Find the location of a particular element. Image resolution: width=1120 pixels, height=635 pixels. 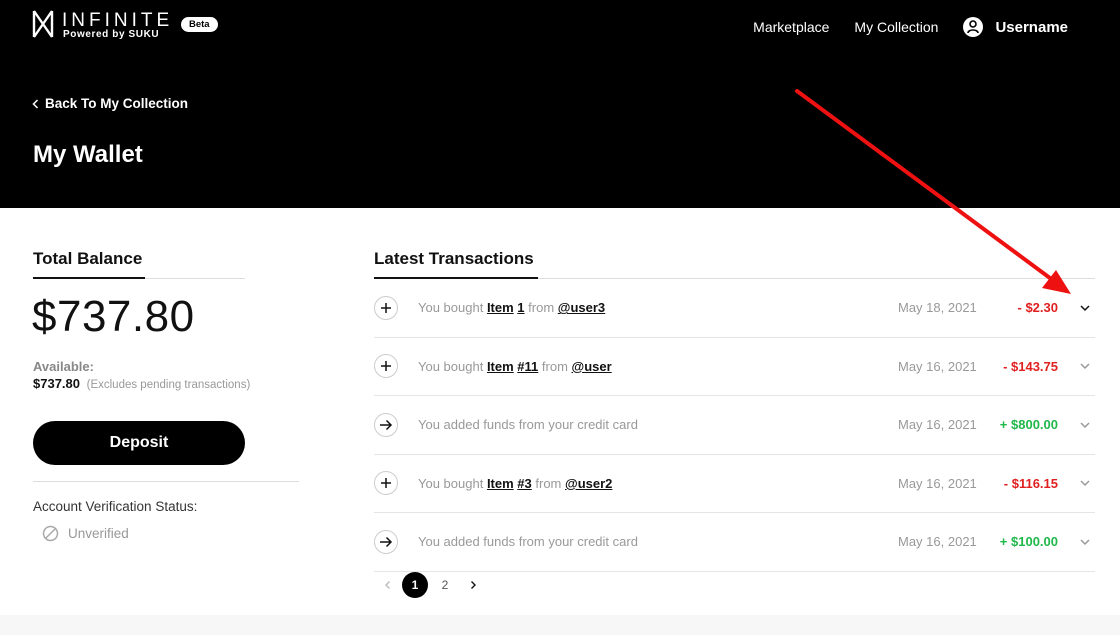

top-nav: Marketplace My Collection Username is located at coordinates (910, 27).